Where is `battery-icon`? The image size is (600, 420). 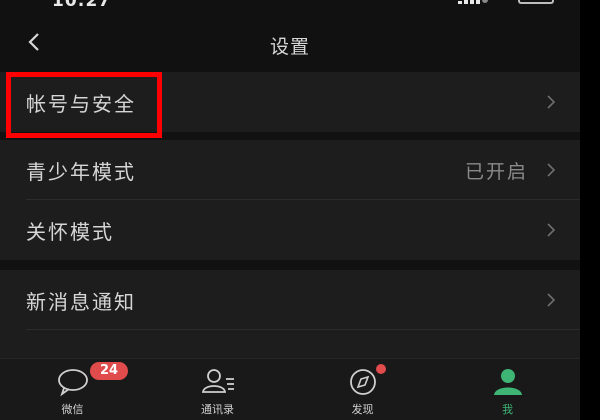 battery-icon is located at coordinates (536, 2).